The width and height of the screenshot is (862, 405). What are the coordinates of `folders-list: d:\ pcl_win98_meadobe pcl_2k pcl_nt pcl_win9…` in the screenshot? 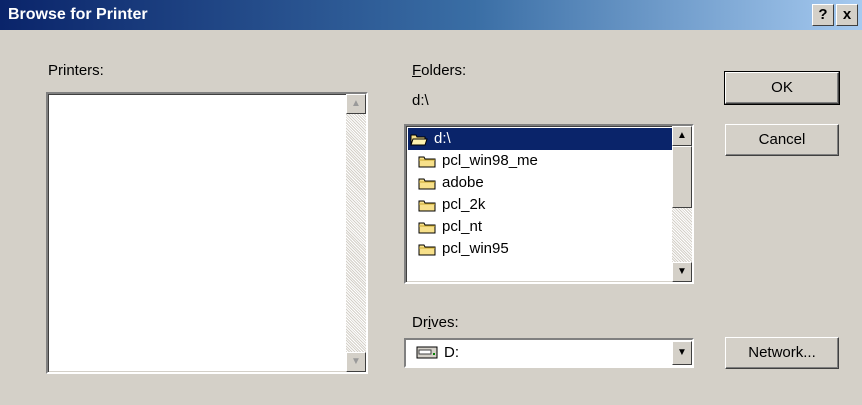 It's located at (549, 204).